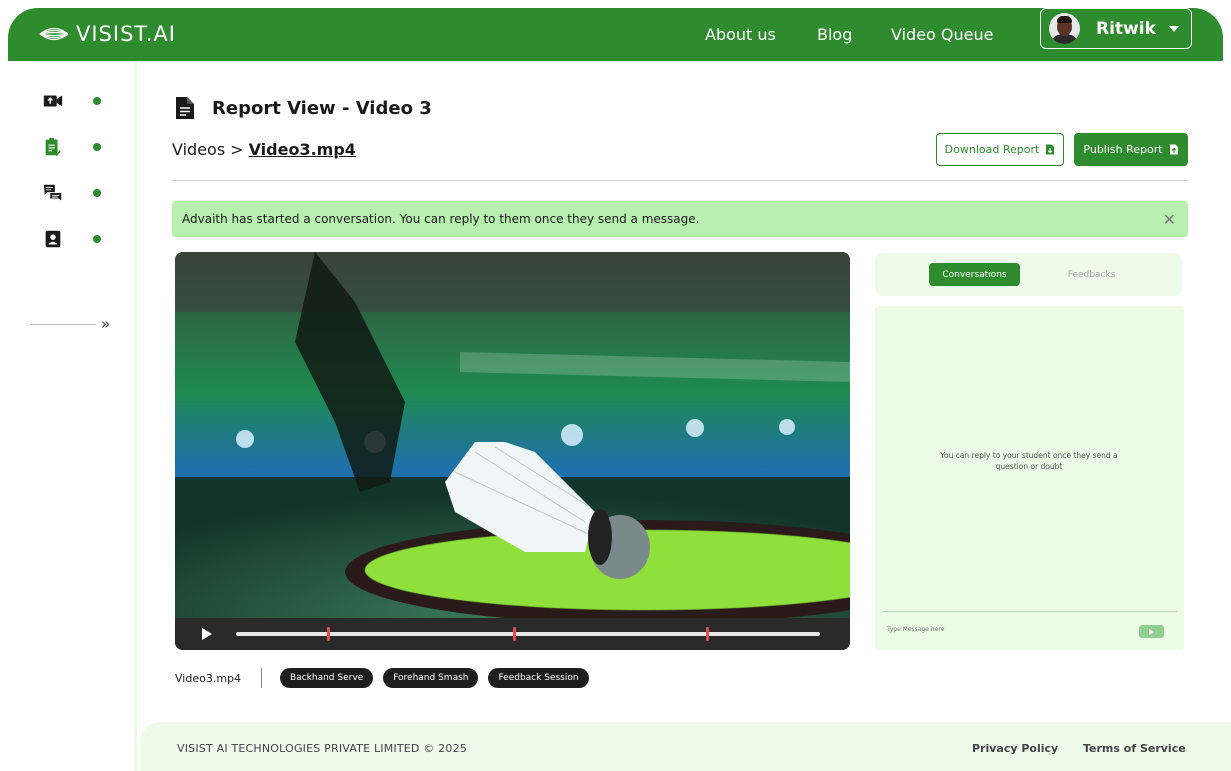 The width and height of the screenshot is (1231, 771). Describe the element at coordinates (185, 108) in the screenshot. I see `document-icon` at that location.